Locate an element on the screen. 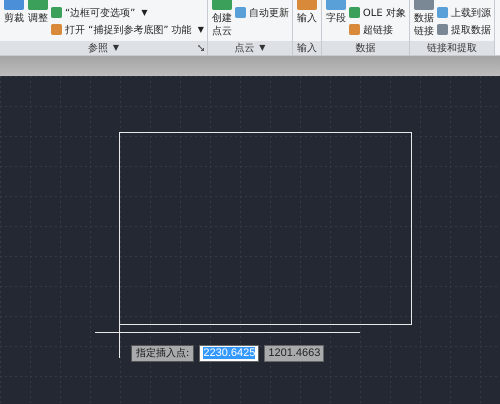  ribbon-button: 自动更新 is located at coordinates (261, 12).